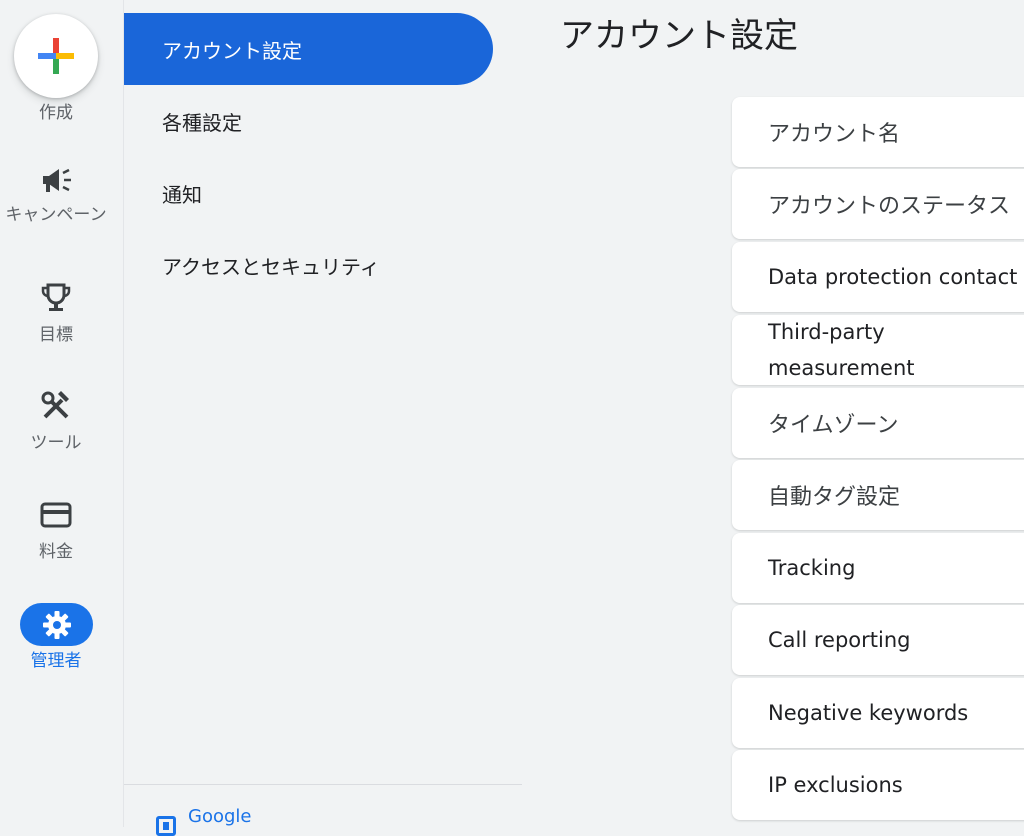 The height and width of the screenshot is (836, 1024). I want to click on rail-item-goals: 目標, so click(56, 330).